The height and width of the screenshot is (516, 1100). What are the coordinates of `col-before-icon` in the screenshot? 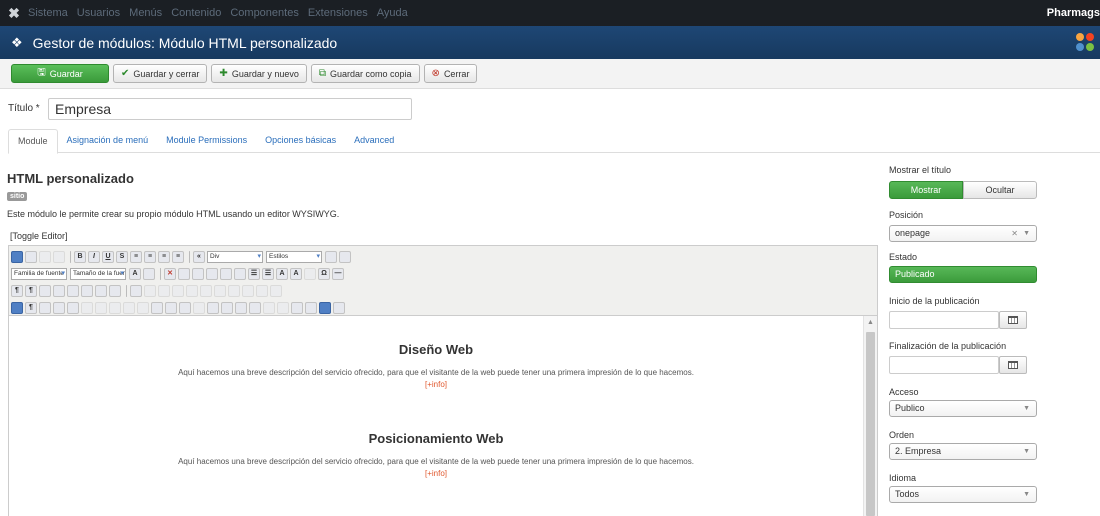 It's located at (220, 291).